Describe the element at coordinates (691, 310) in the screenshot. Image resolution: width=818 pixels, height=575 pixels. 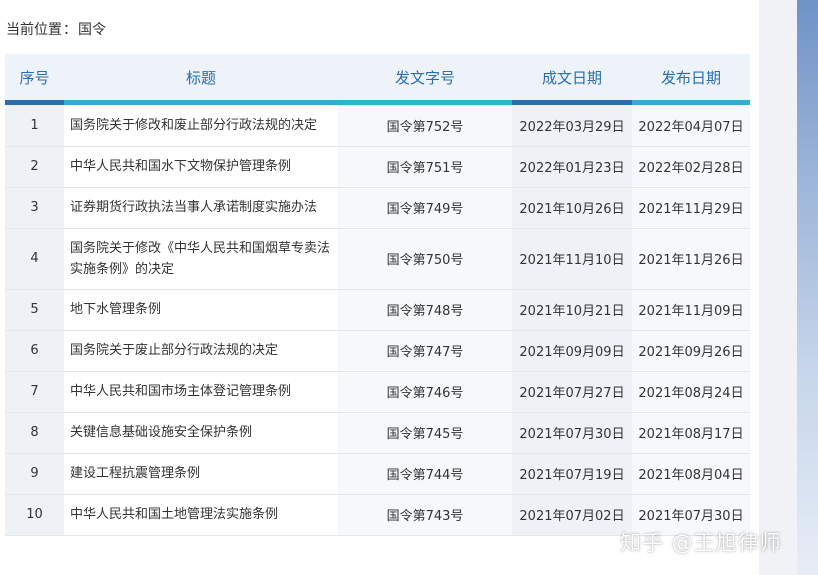
I see `row-published-date: 2021年11月09日` at that location.